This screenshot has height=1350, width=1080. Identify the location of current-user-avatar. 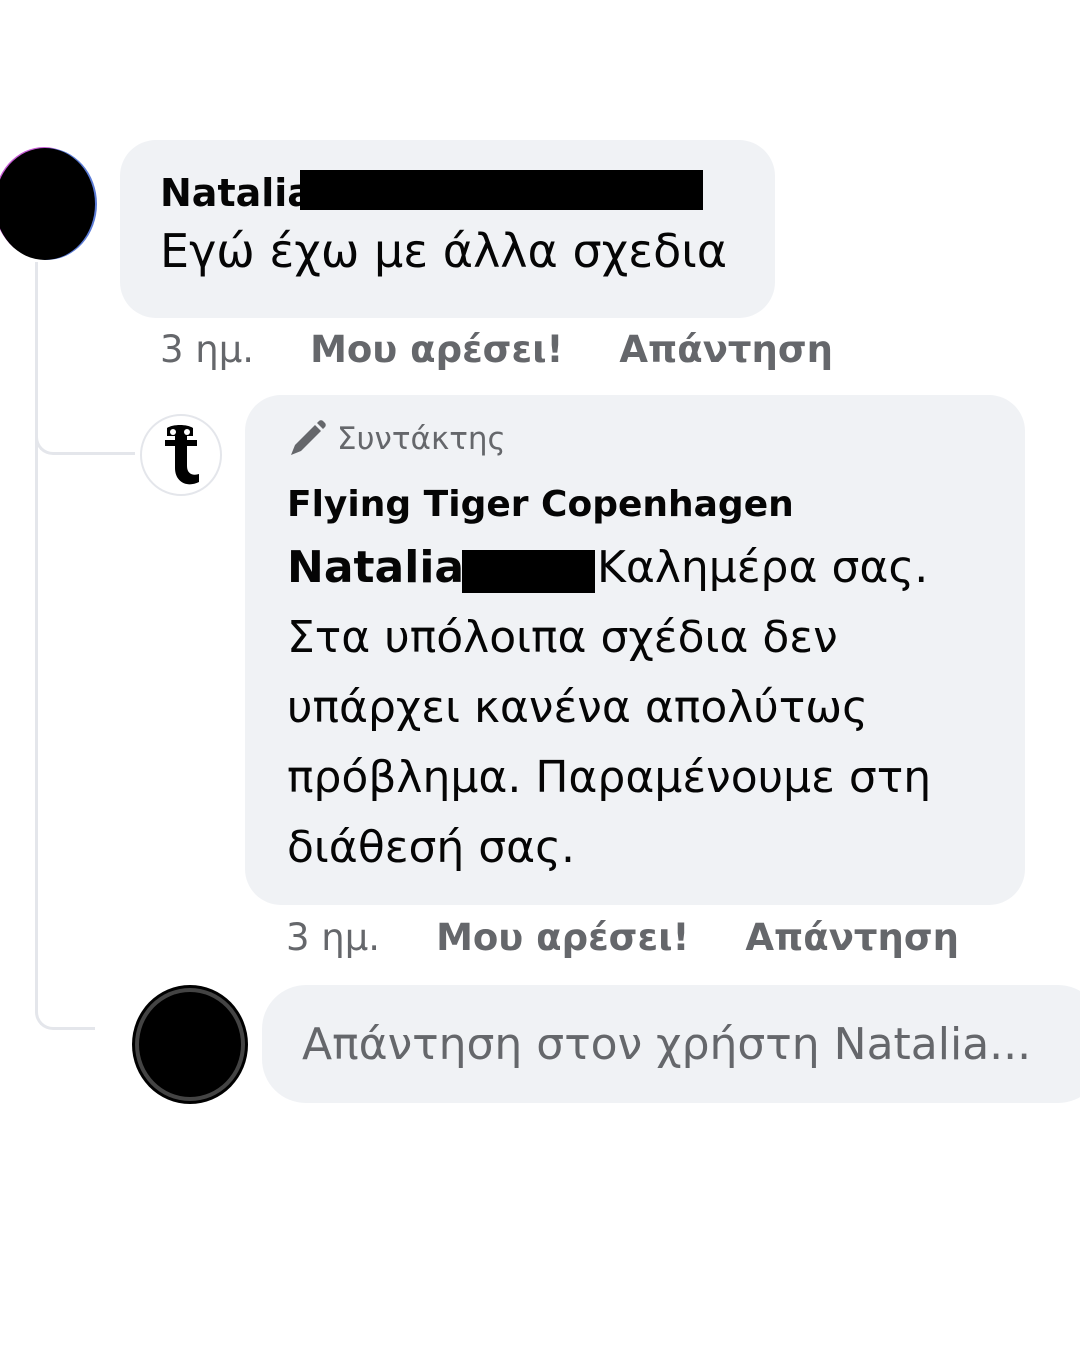
(190, 1044).